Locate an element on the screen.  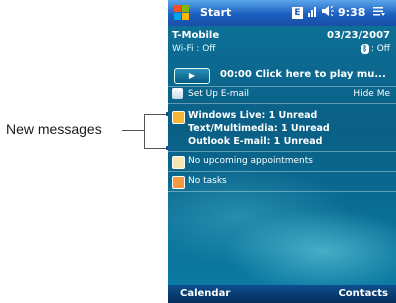
play-button: ▶ is located at coordinates (192, 76).